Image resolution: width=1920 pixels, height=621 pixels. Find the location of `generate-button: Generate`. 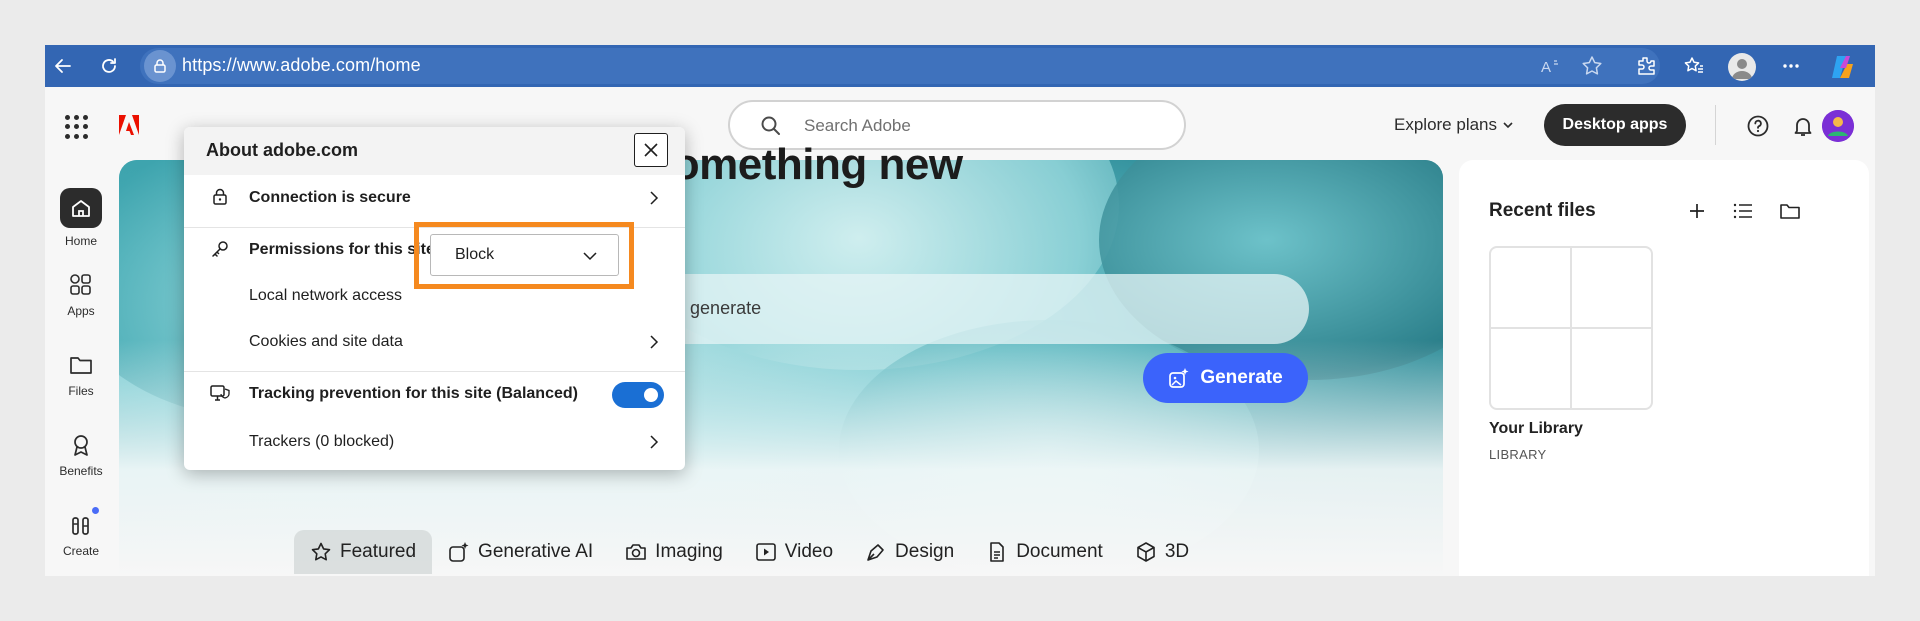

generate-button: Generate is located at coordinates (1225, 378).